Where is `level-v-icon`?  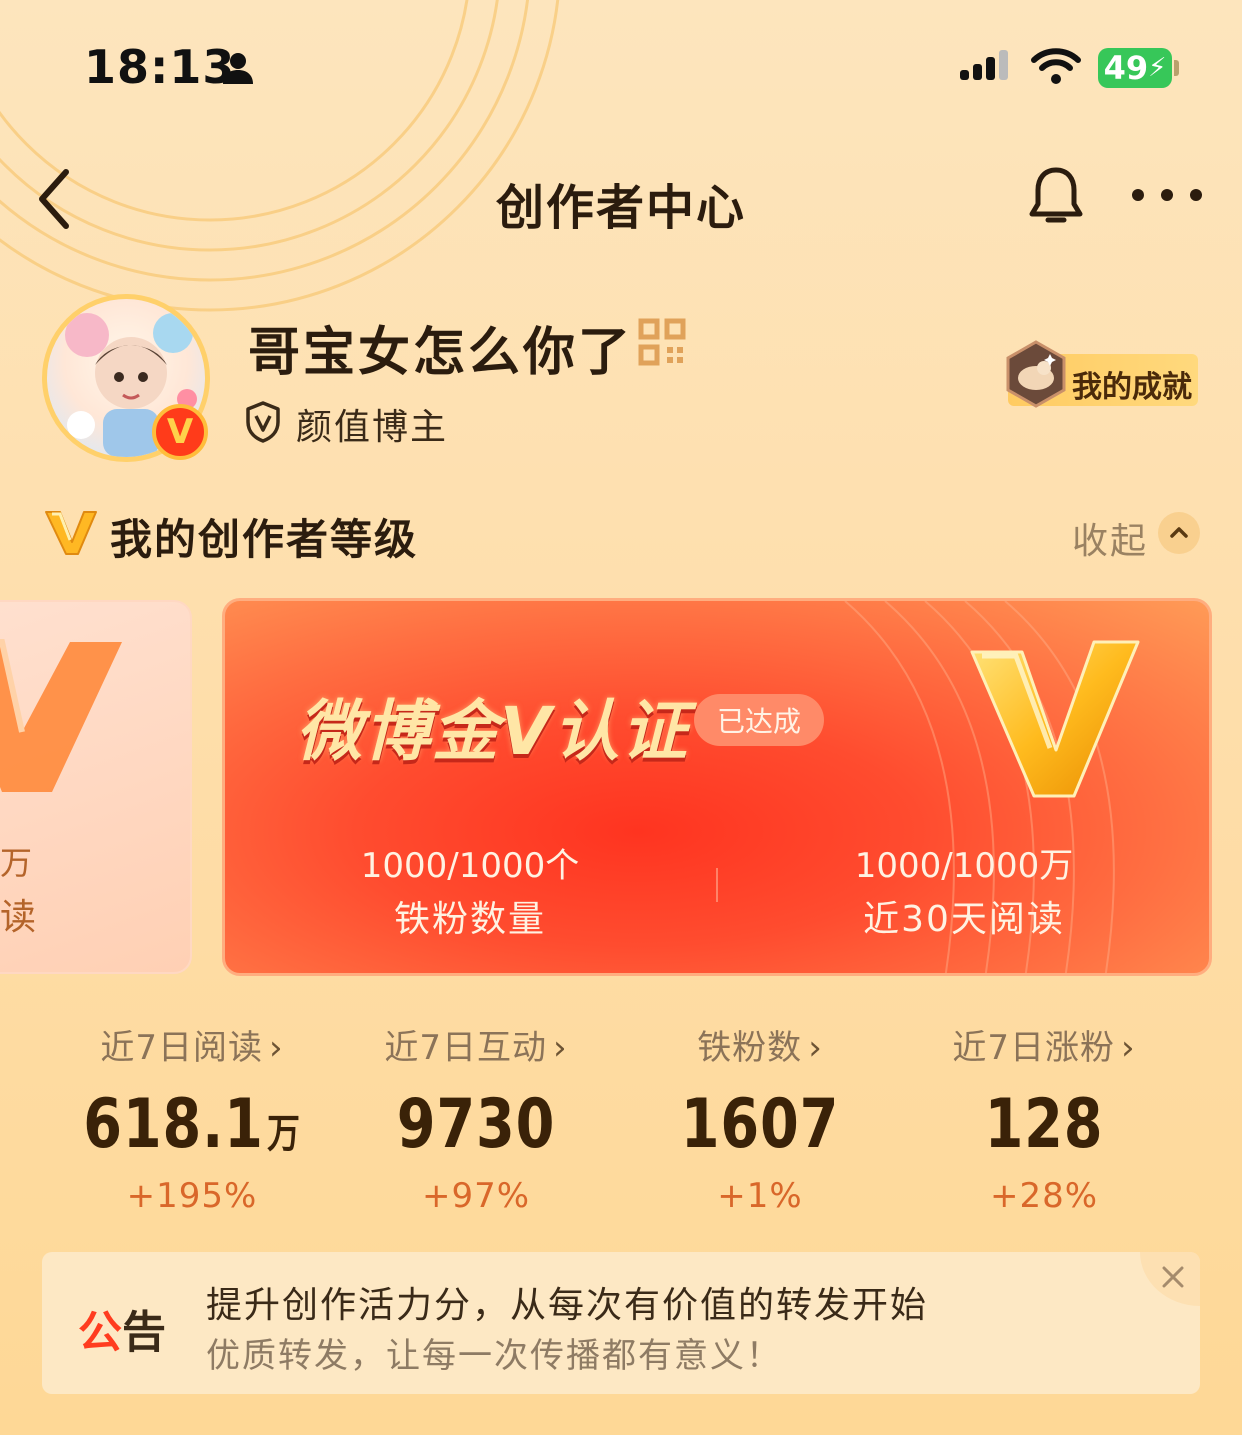
level-v-icon is located at coordinates (71, 533).